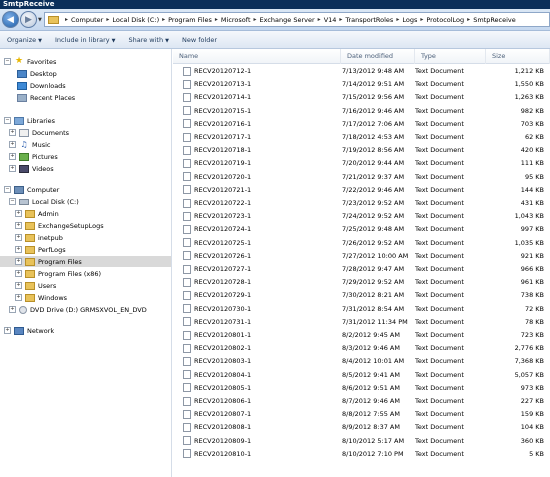 Image resolution: width=550 pixels, height=477 pixels. I want to click on breadcrumb-segment: TransportRoles, so click(369, 20).